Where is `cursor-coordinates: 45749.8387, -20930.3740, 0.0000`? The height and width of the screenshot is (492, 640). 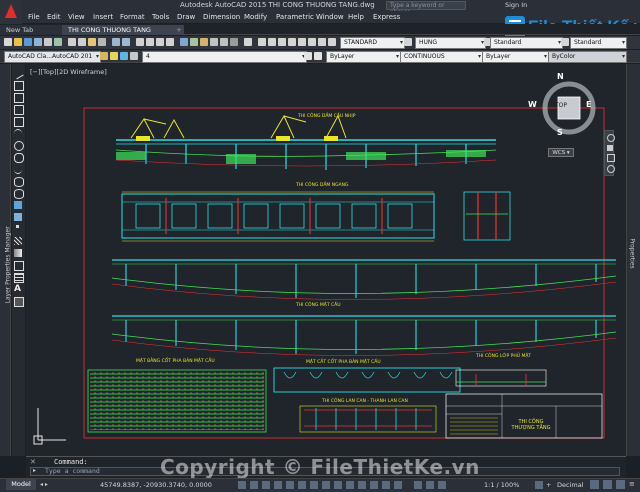 cursor-coordinates: 45749.8387, -20930.3740, 0.0000 is located at coordinates (156, 485).